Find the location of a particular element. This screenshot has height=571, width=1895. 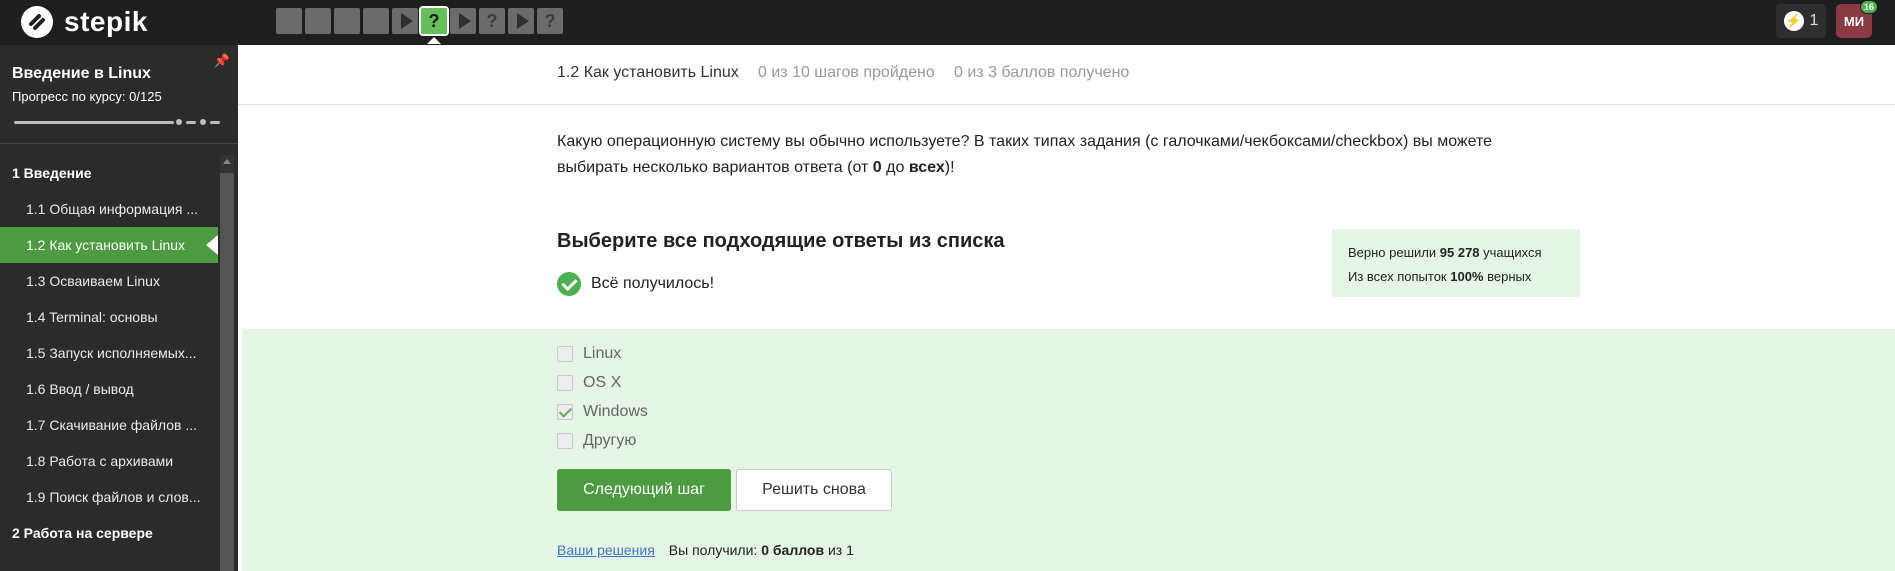

result-score: 0 баллов is located at coordinates (793, 550).